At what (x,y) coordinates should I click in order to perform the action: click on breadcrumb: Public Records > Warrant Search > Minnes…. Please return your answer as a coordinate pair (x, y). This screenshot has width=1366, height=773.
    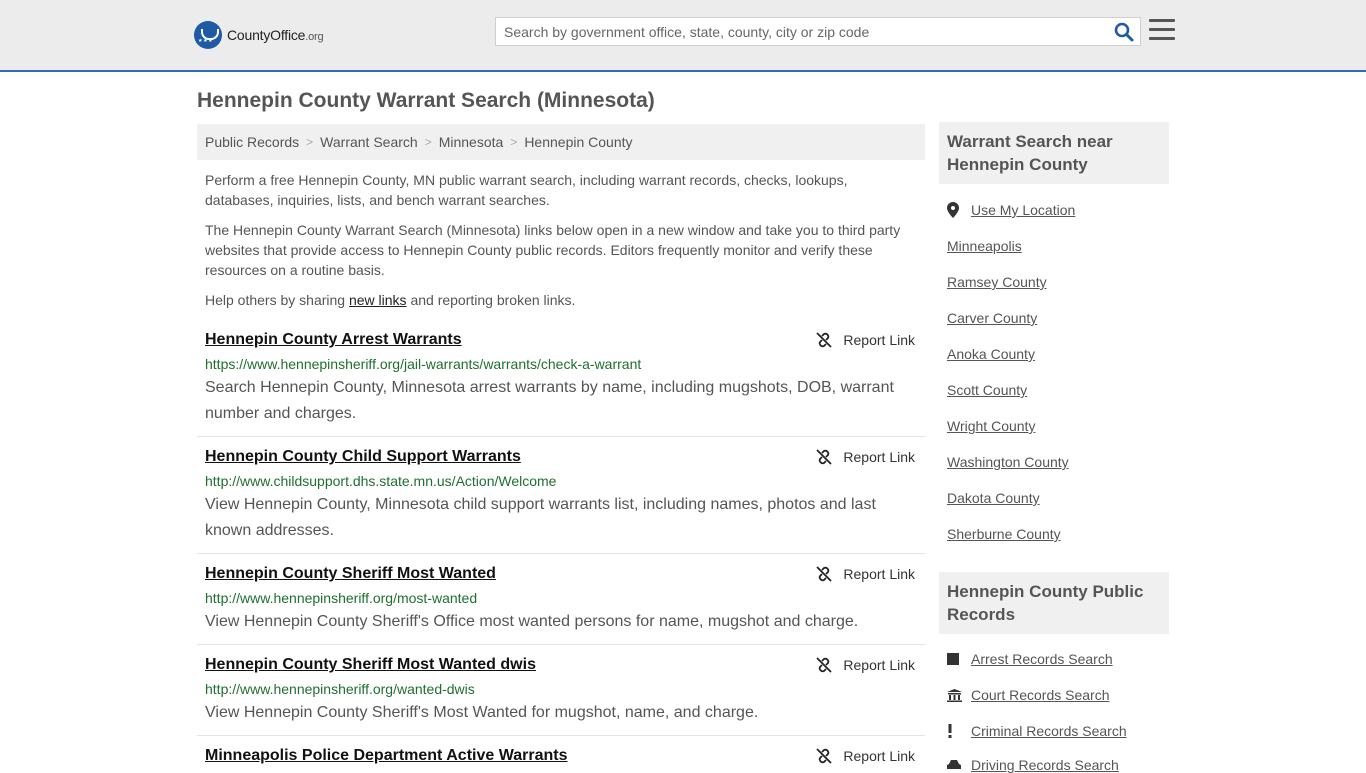
    Looking at the image, I should click on (561, 142).